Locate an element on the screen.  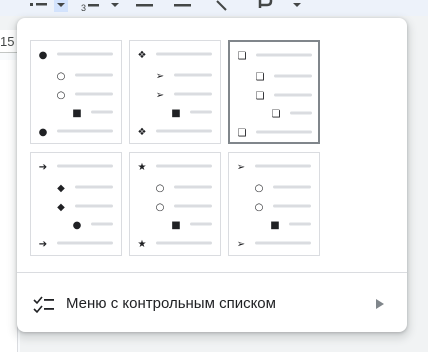
numbered-list-icon: 3 is located at coordinates (91, 6).